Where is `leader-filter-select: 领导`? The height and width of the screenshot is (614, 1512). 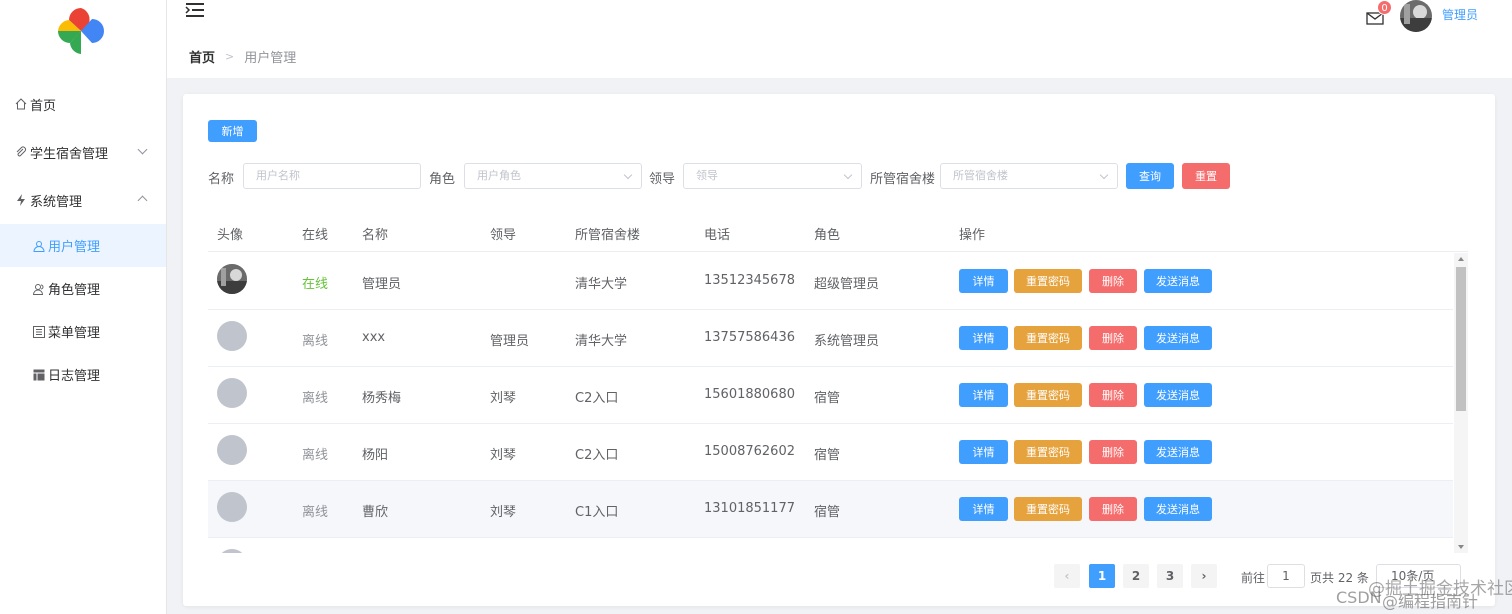 leader-filter-select: 领导 is located at coordinates (772, 176).